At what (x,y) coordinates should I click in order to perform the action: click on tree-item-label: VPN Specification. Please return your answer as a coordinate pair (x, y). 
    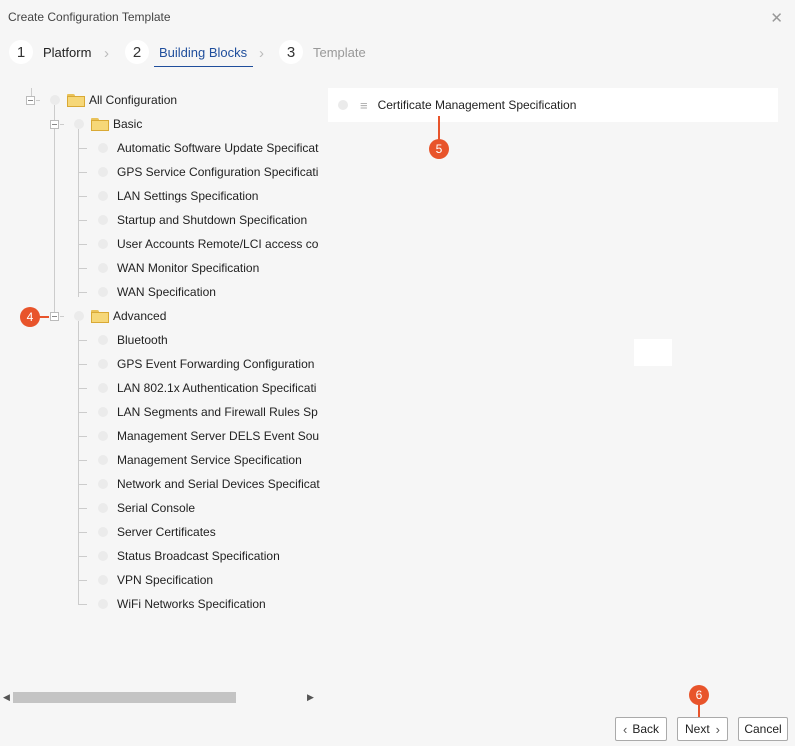
    Looking at the image, I should click on (165, 580).